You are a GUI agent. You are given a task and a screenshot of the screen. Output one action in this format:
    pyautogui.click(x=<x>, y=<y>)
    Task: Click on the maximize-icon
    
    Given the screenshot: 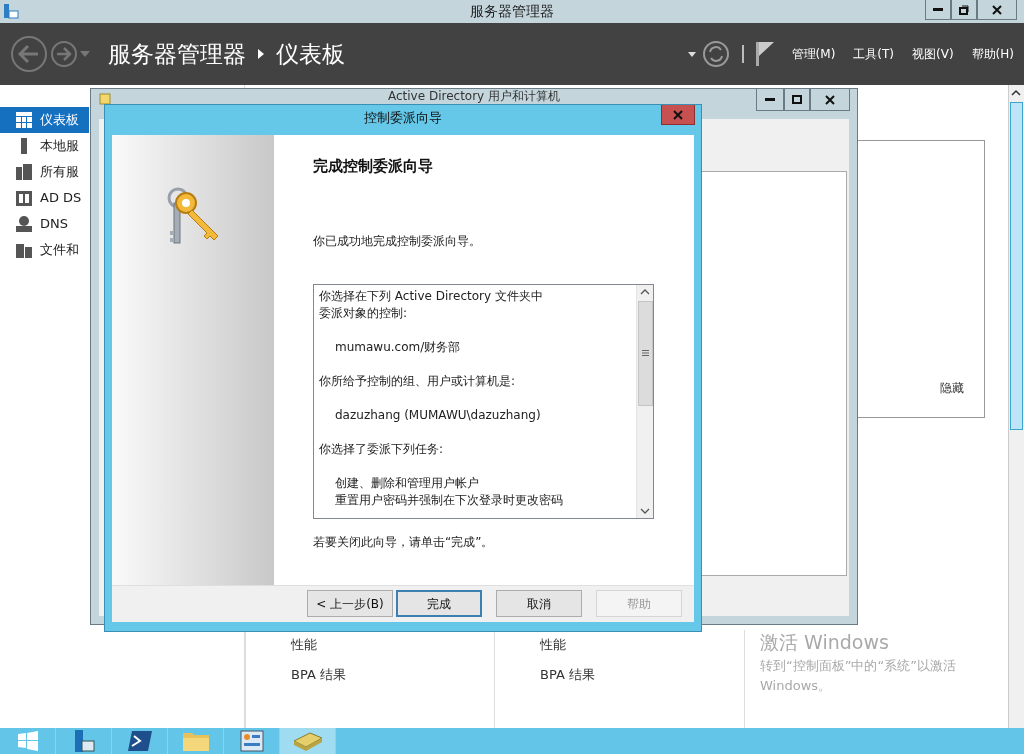 What is the action you would take?
    pyautogui.click(x=797, y=99)
    